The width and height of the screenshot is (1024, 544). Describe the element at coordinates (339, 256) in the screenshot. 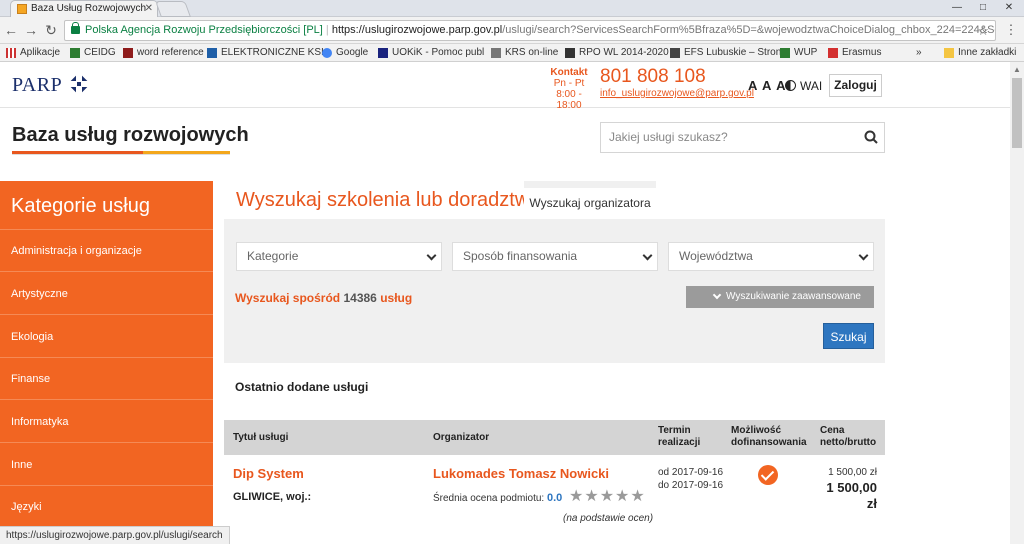

I see `category-select: Kategorie` at that location.